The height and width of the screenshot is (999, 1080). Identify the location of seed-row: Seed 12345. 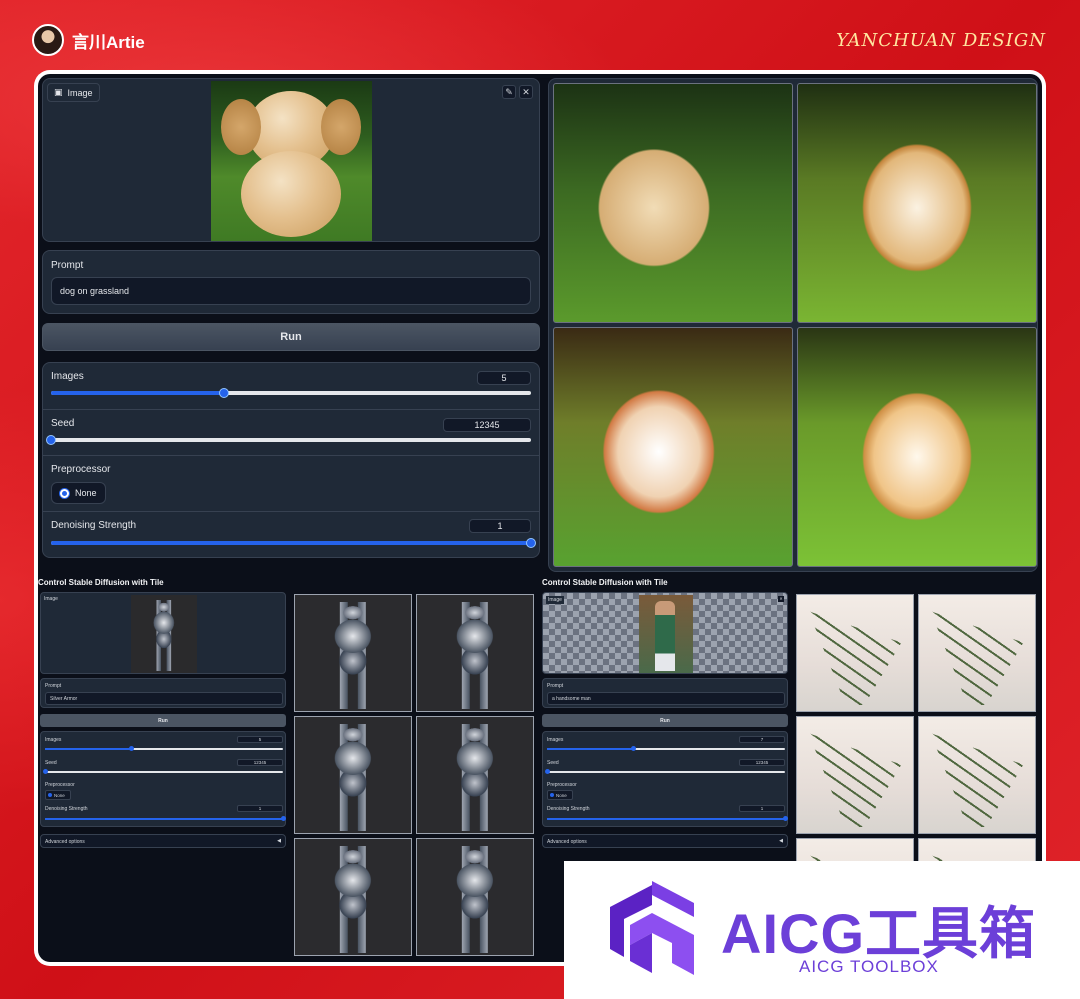
(291, 433).